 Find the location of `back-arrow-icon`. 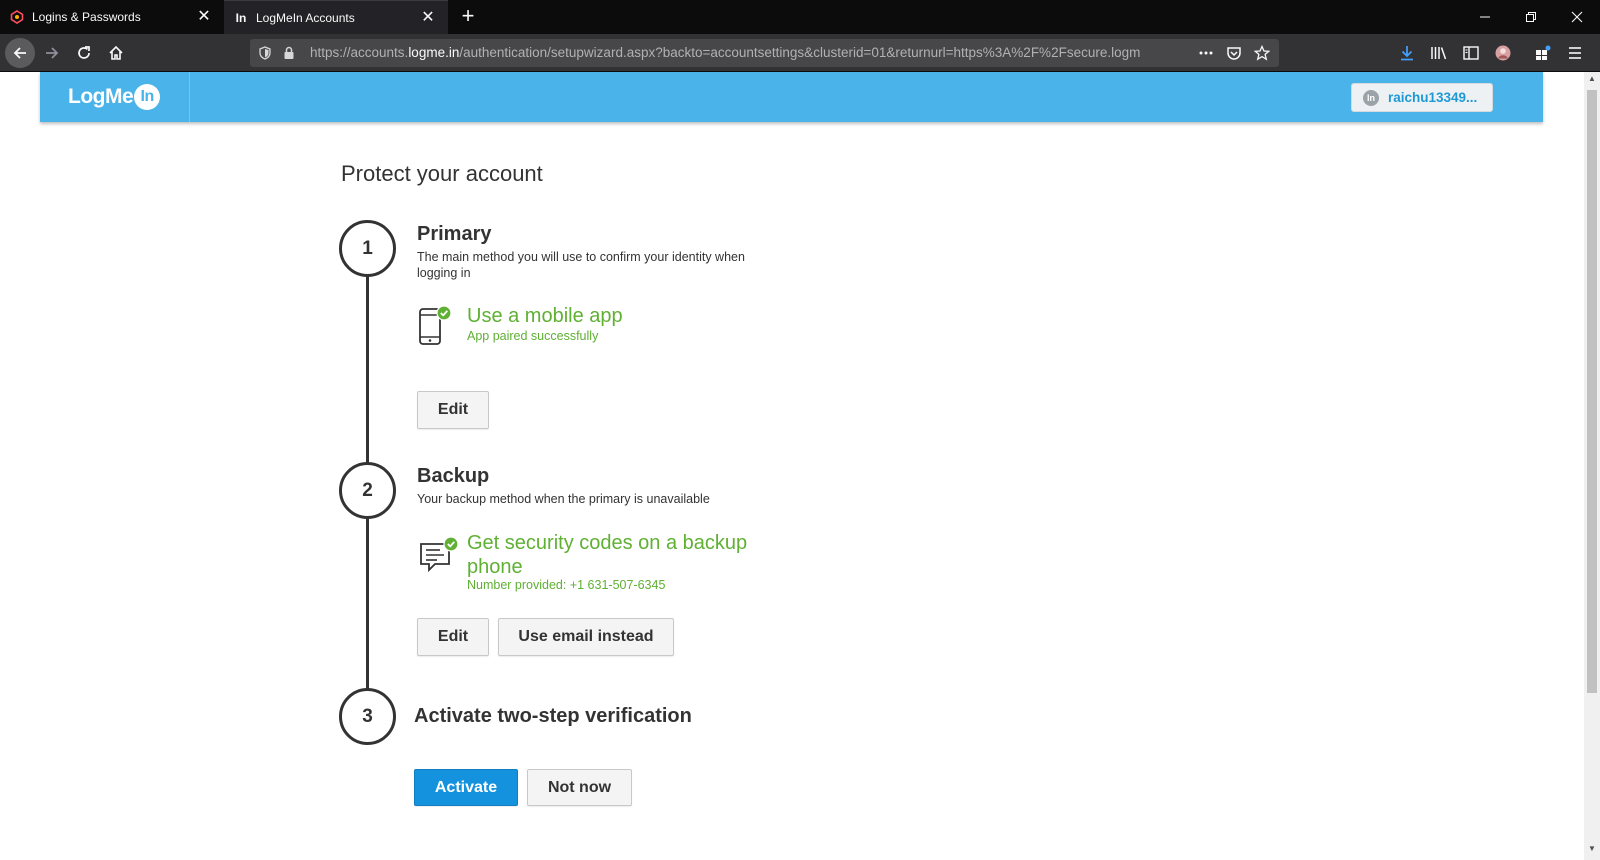

back-arrow-icon is located at coordinates (19, 53).